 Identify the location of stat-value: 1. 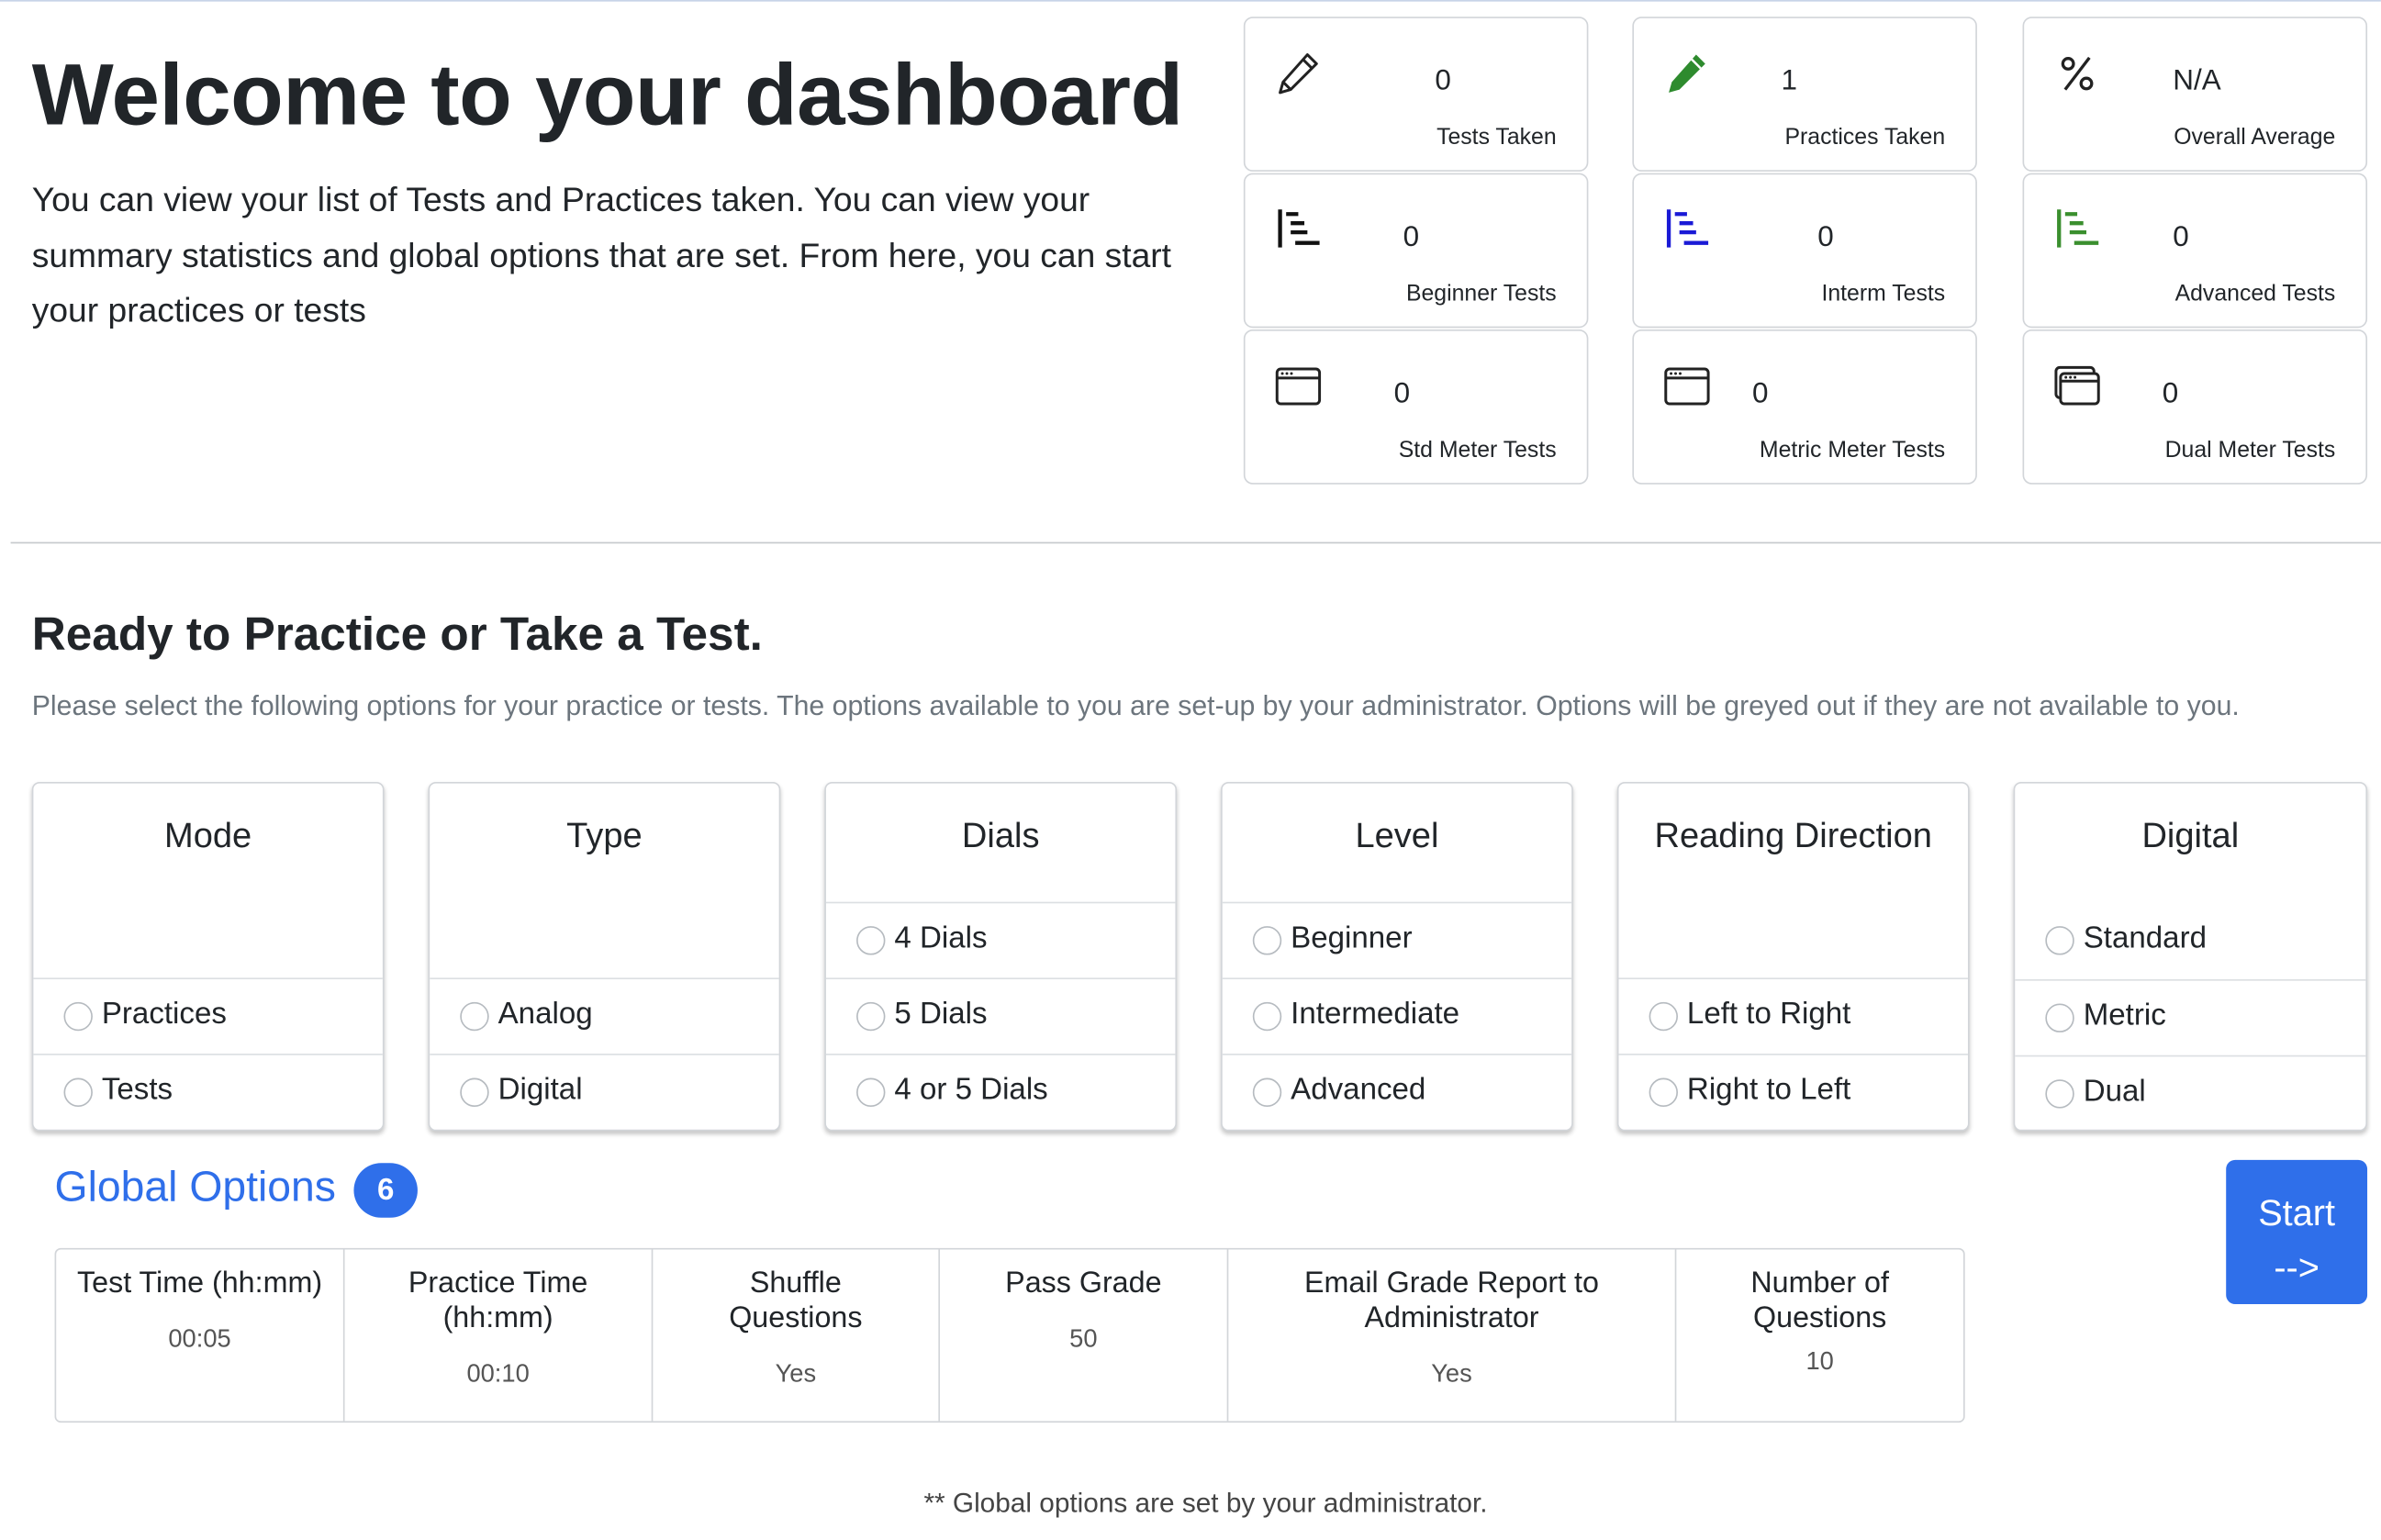
(1789, 81).